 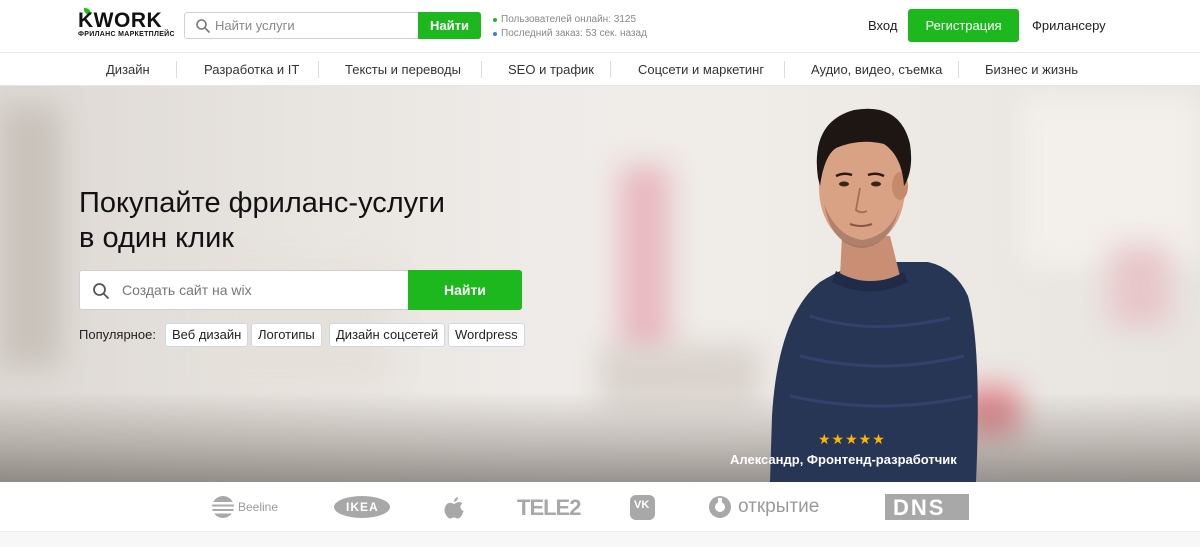 What do you see at coordinates (465, 290) in the screenshot?
I see `hero-search-button: Найти` at bounding box center [465, 290].